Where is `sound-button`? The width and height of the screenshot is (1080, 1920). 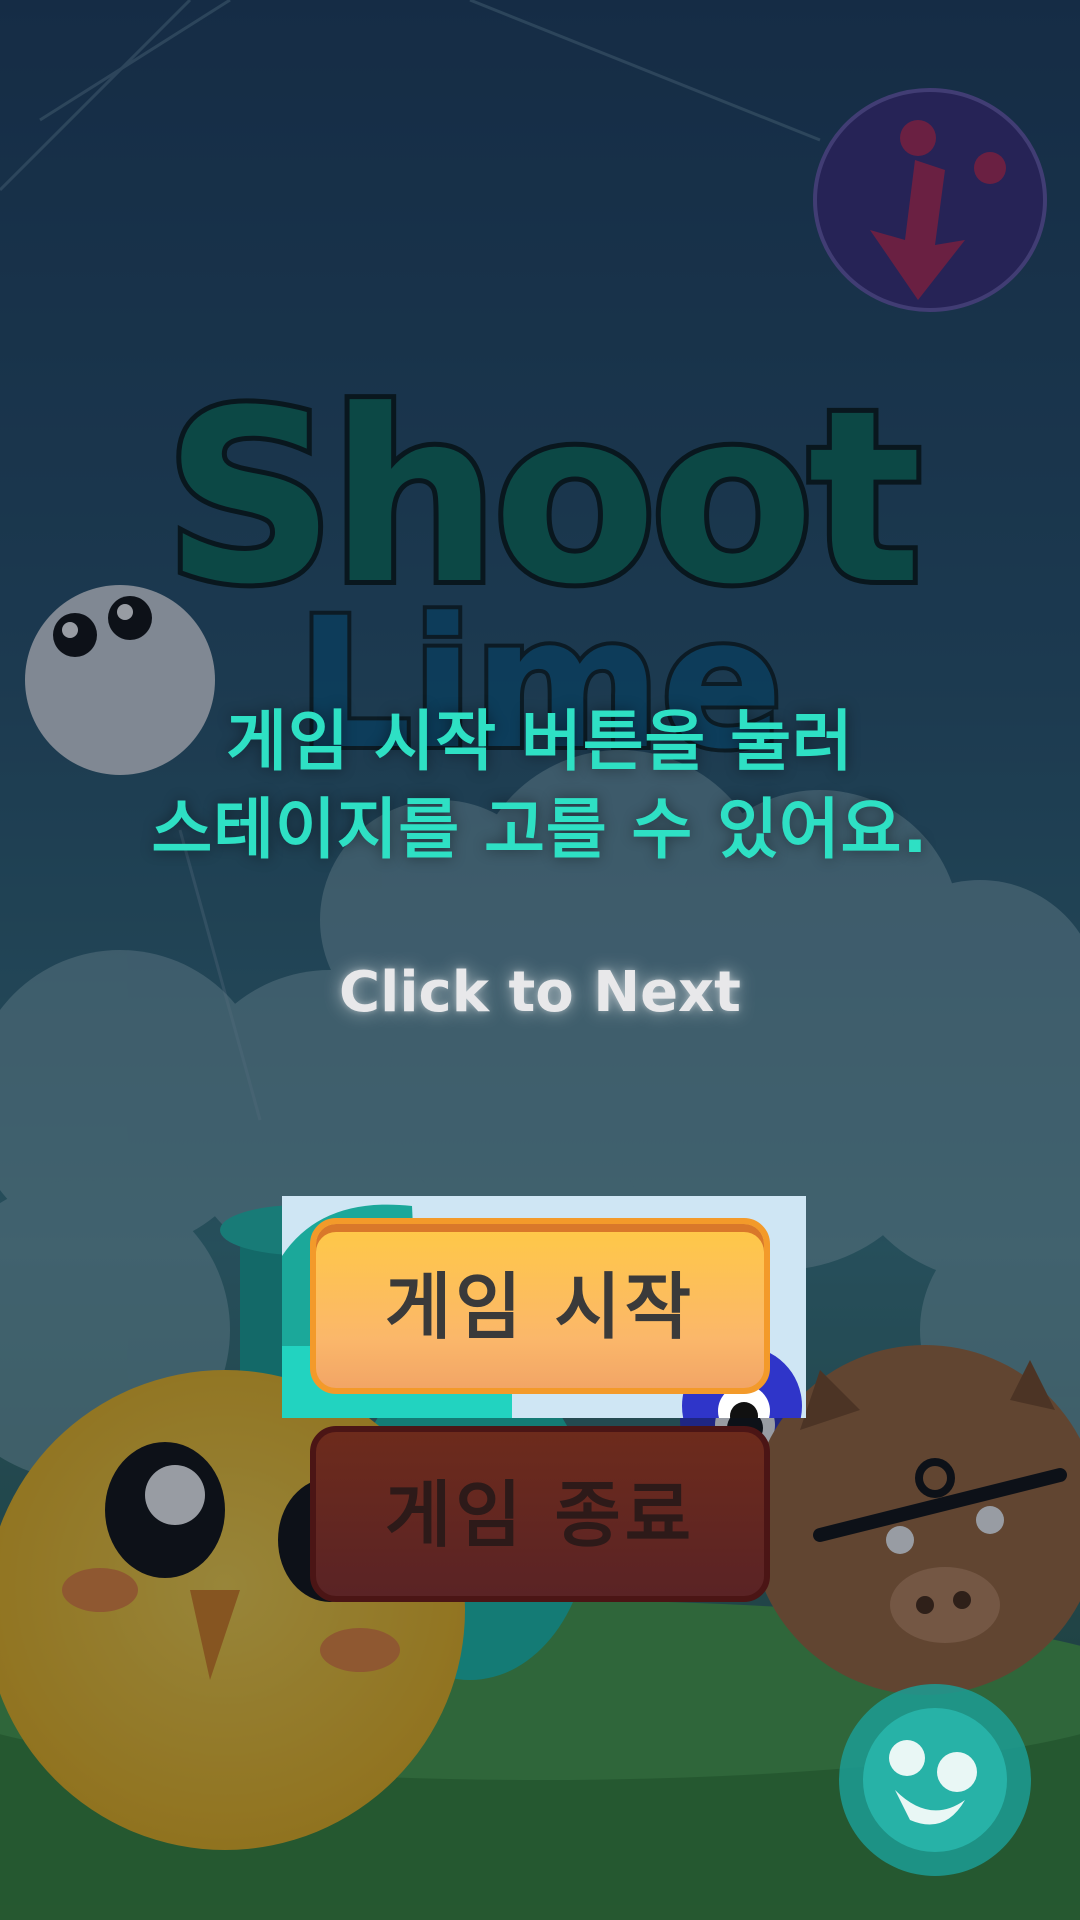 sound-button is located at coordinates (935, 1780).